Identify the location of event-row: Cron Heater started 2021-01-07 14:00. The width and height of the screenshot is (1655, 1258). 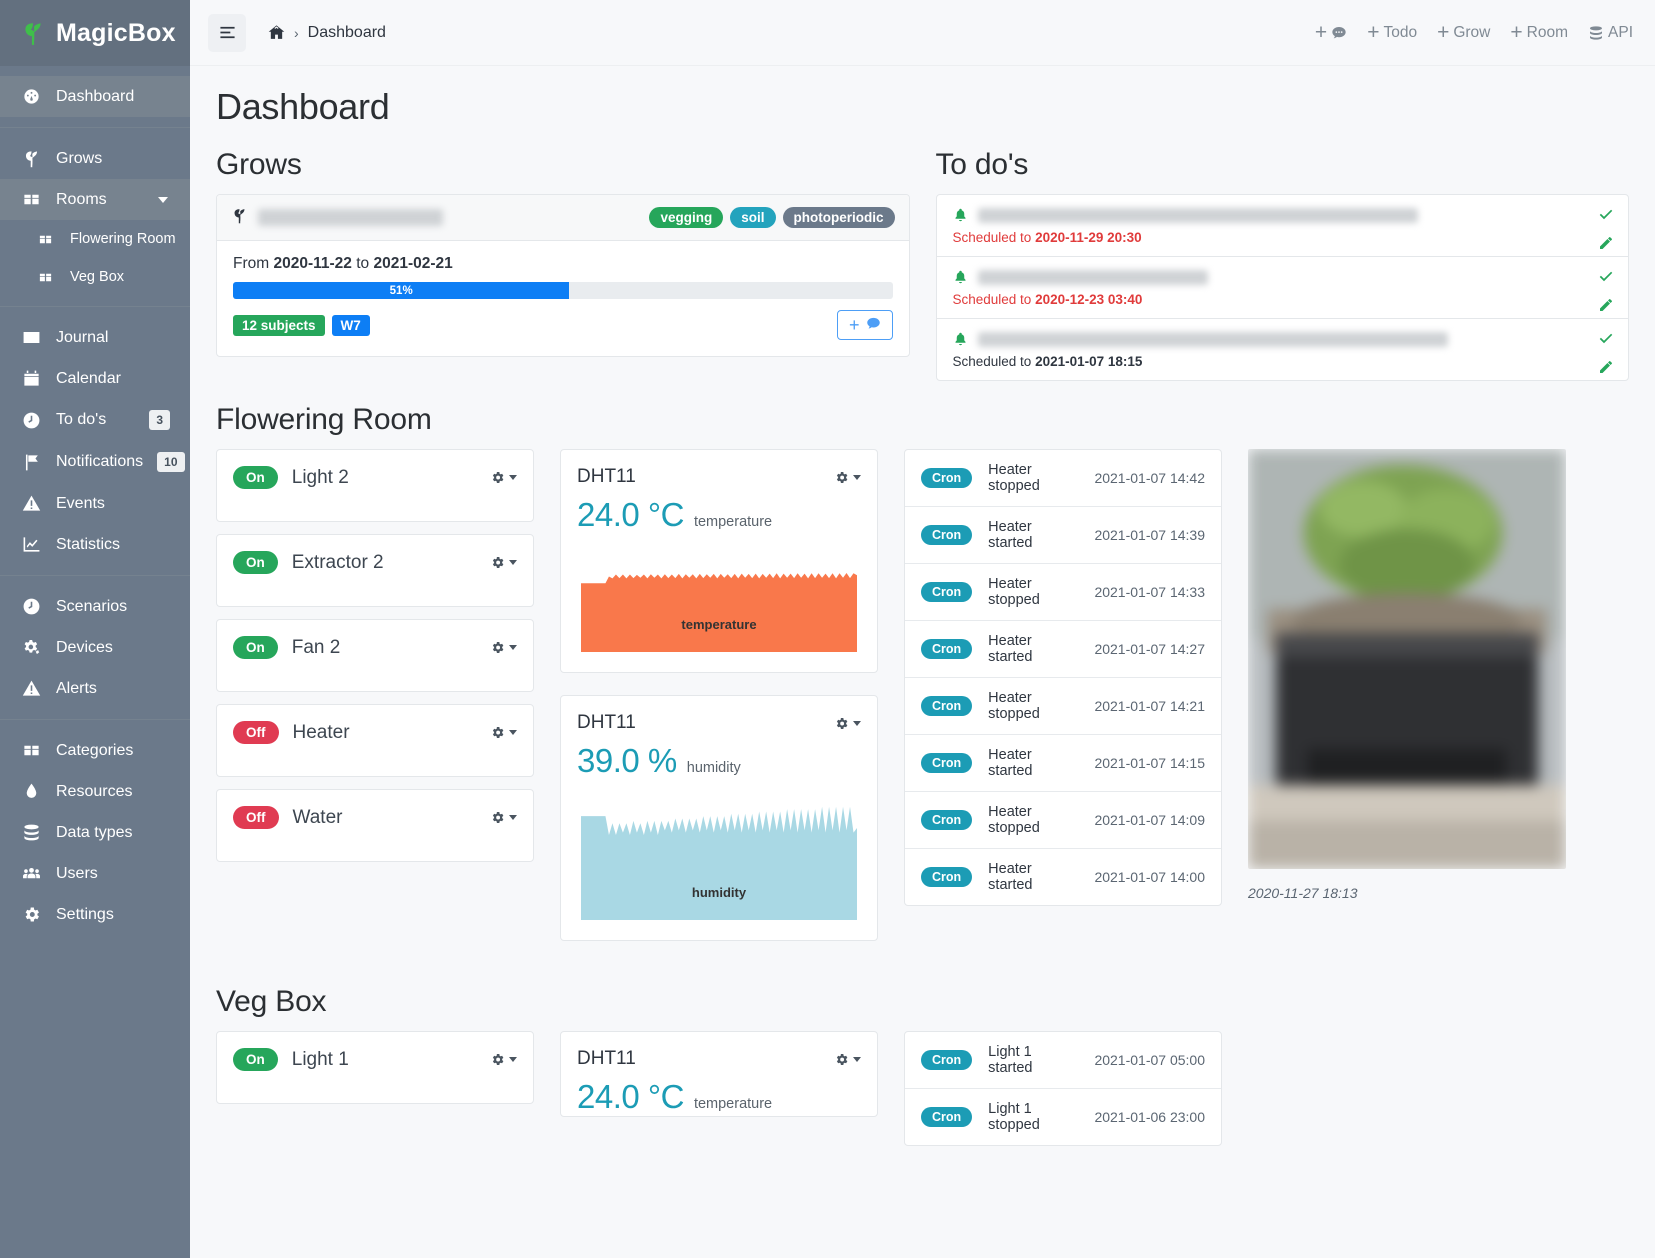
(1063, 877).